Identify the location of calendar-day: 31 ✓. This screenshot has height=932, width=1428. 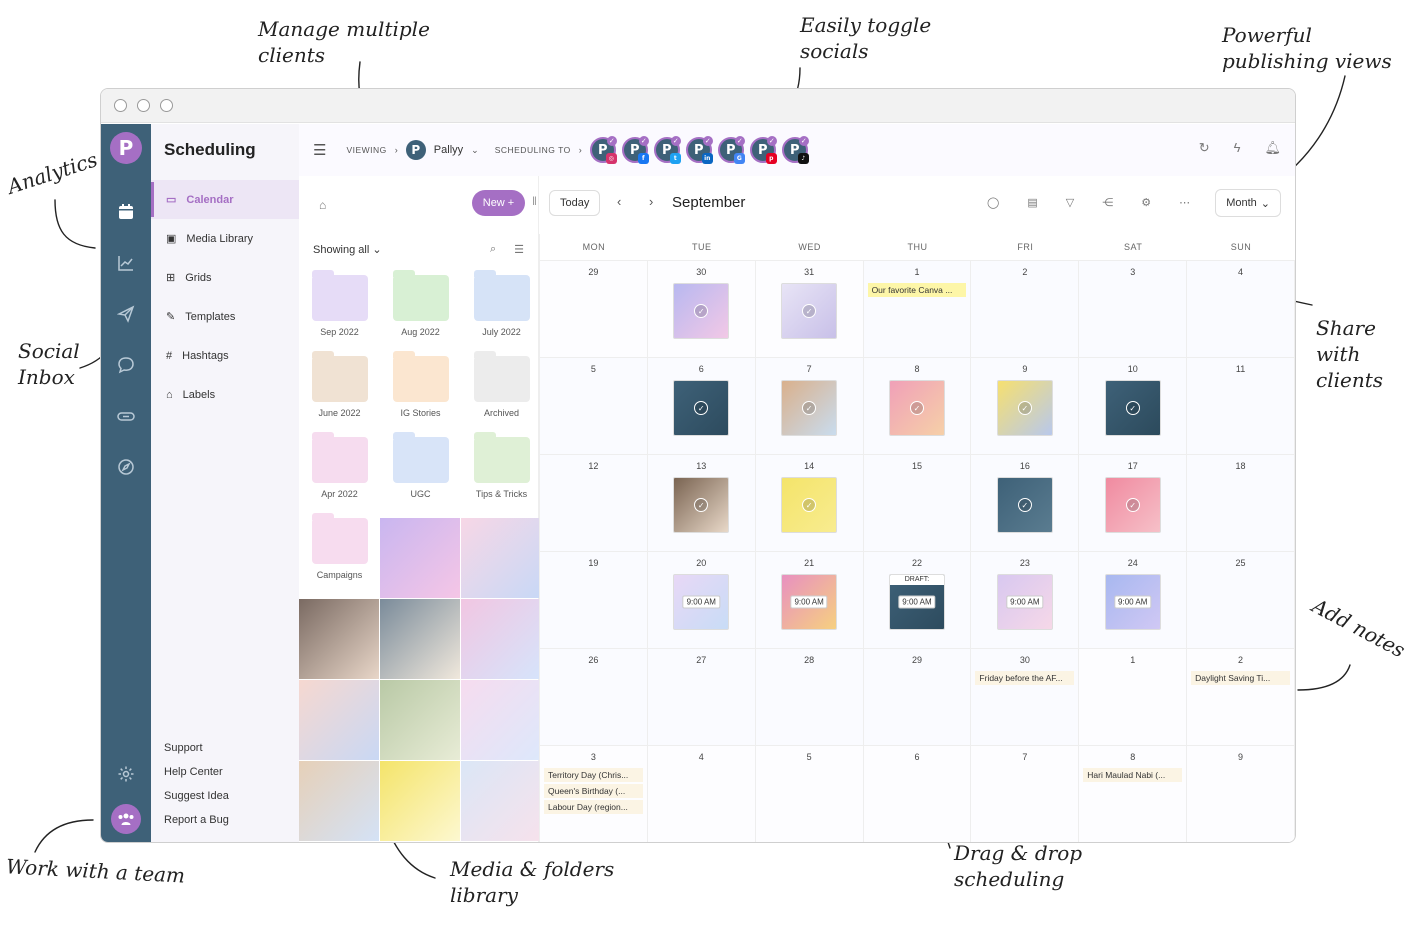
(809, 308).